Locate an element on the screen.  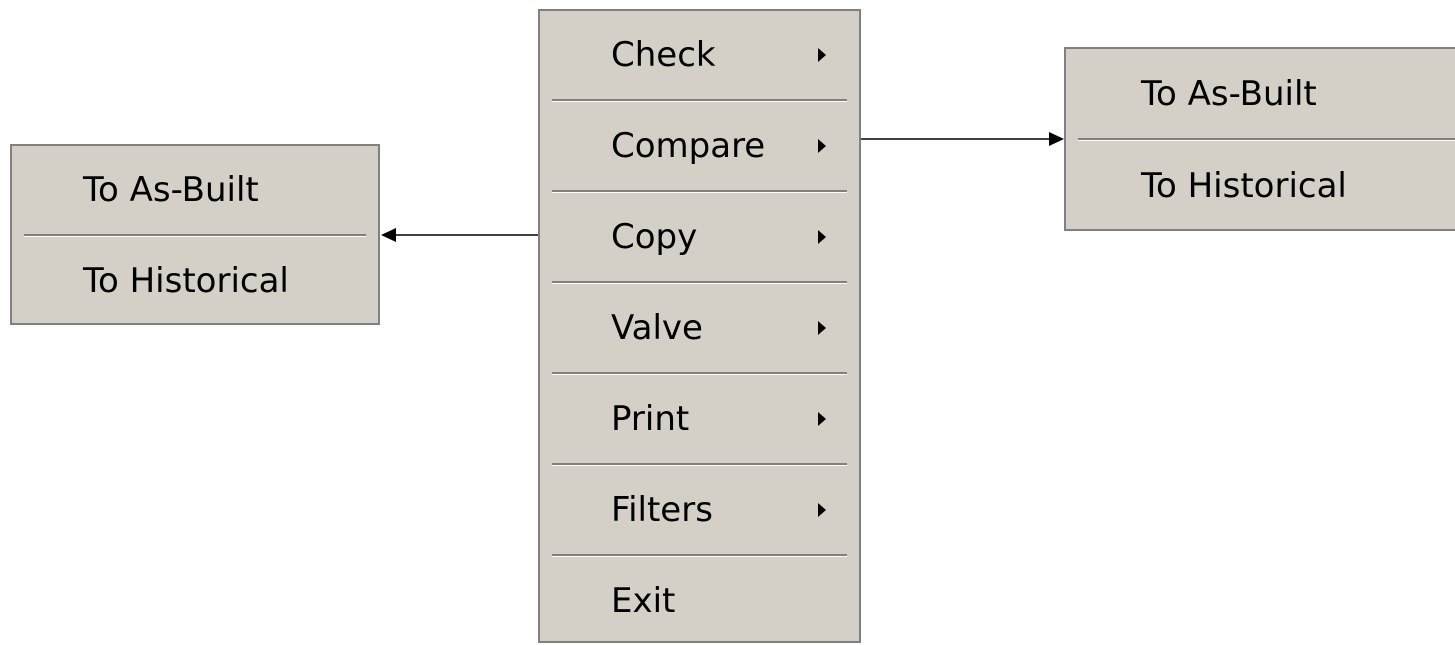
menu-item-valve: Valve is located at coordinates (699, 328).